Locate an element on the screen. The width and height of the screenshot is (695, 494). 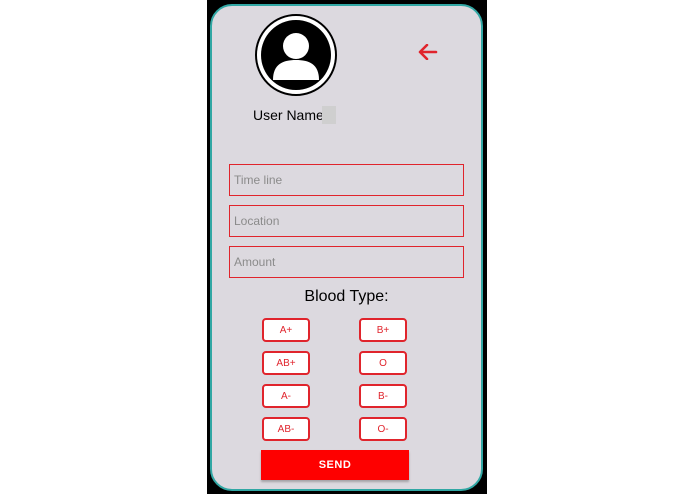
arrow-left-icon is located at coordinates (428, 52).